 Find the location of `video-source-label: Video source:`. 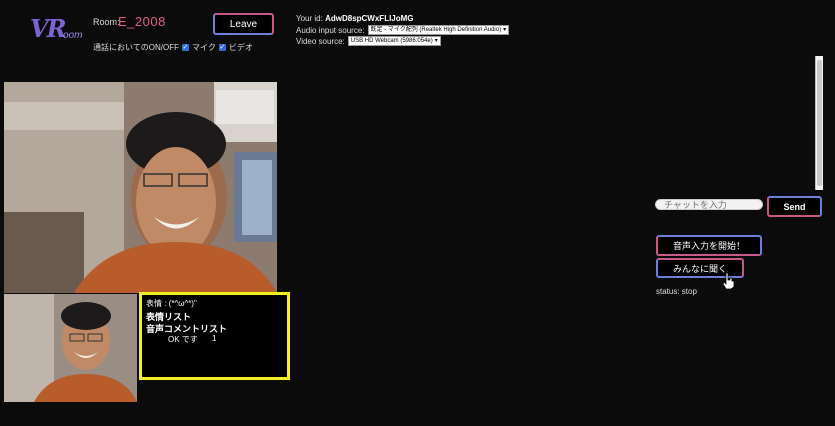

video-source-label: Video source: is located at coordinates (320, 41).